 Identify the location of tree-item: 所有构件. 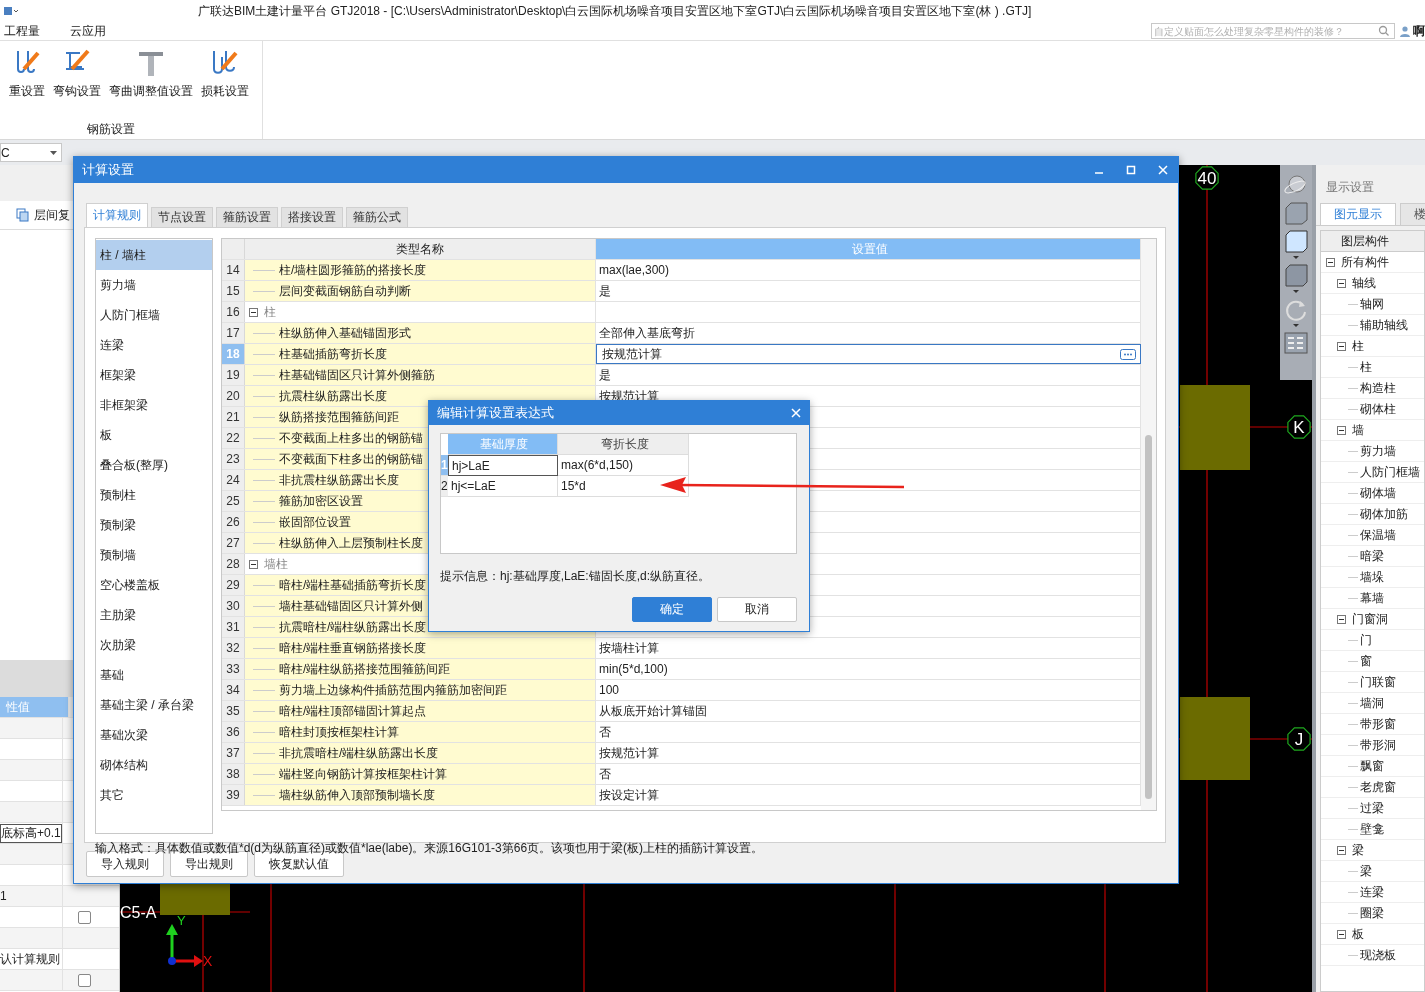
(1365, 262).